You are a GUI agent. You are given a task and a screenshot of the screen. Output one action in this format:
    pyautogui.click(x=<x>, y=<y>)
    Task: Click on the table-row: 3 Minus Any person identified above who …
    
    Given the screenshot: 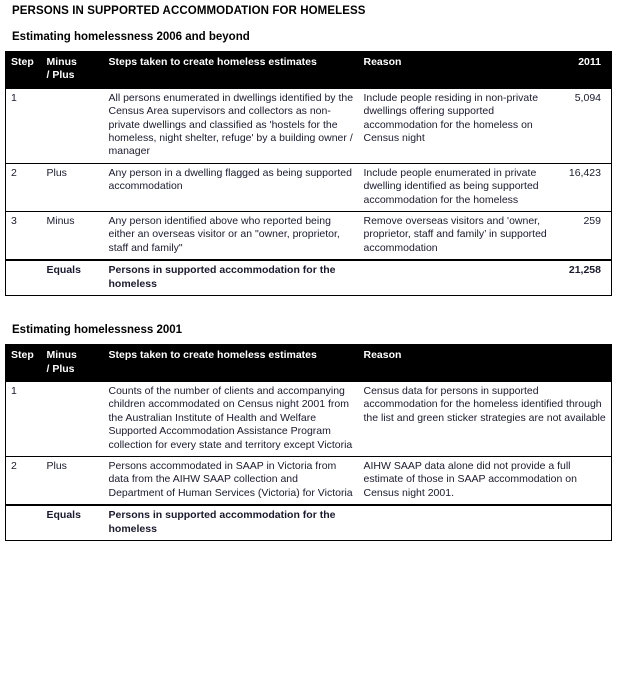 What is the action you would take?
    pyautogui.click(x=308, y=236)
    